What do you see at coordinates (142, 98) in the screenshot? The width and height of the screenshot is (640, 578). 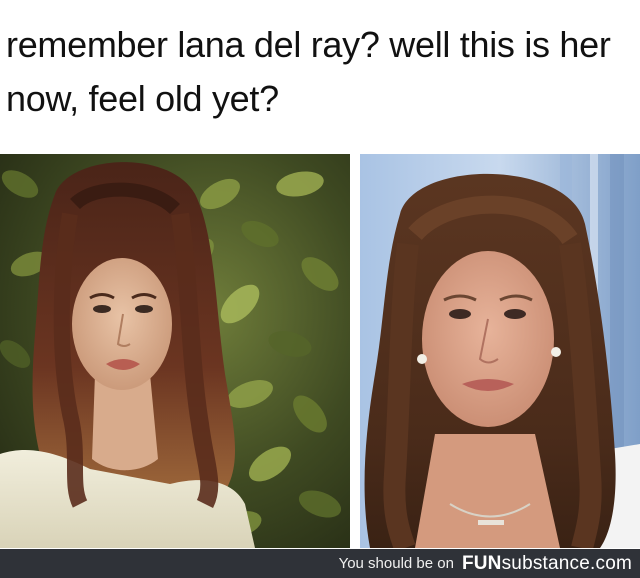 I see `caption-line-2: now, feel old yet?` at bounding box center [142, 98].